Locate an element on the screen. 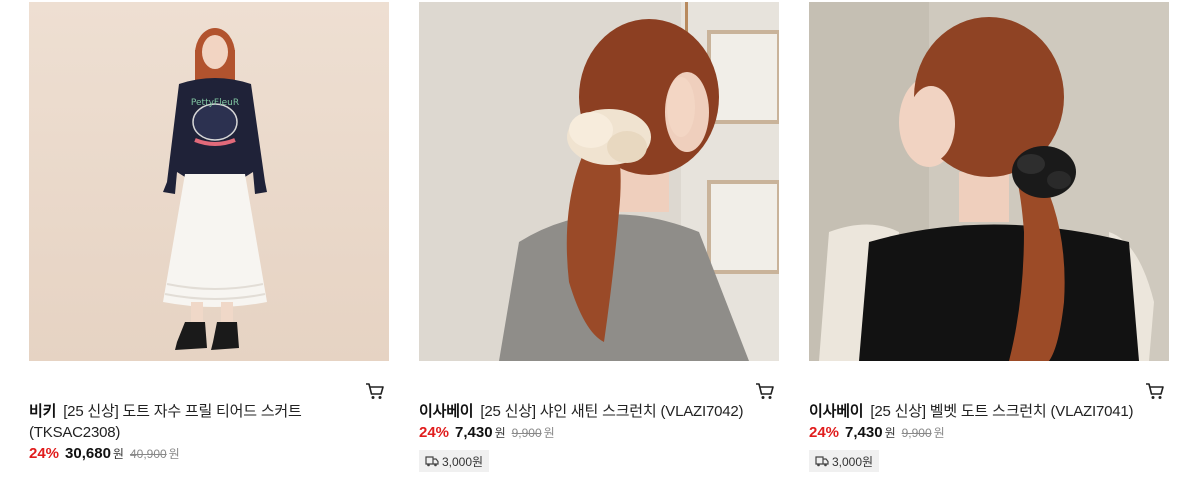 The width and height of the screenshot is (1184, 491). product-title: 이사베이 [25 신상] 벨벳 도트 스크런치 (VLAZI7041) is located at coordinates (989, 411).